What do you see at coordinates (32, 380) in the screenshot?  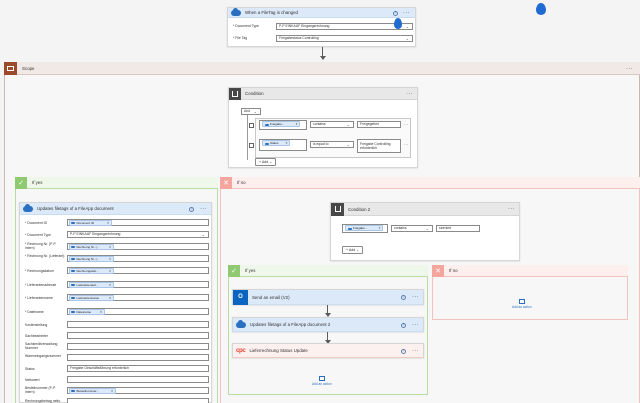 I see `field-label: Nettowert` at bounding box center [32, 380].